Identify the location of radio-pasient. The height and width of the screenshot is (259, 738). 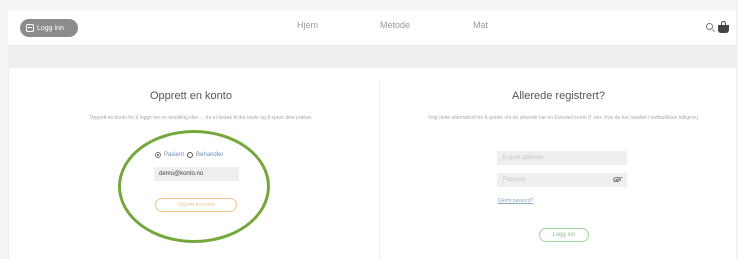
(158, 155).